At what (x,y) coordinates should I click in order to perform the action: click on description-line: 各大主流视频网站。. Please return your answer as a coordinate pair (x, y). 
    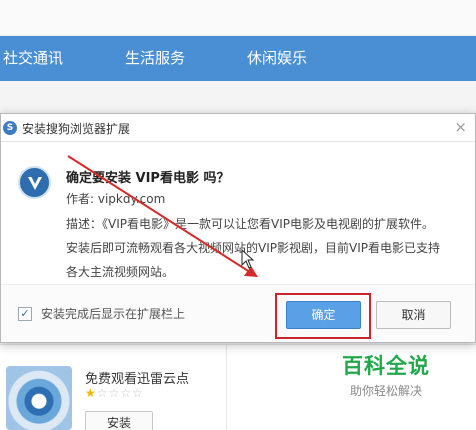
    Looking at the image, I should click on (120, 272).